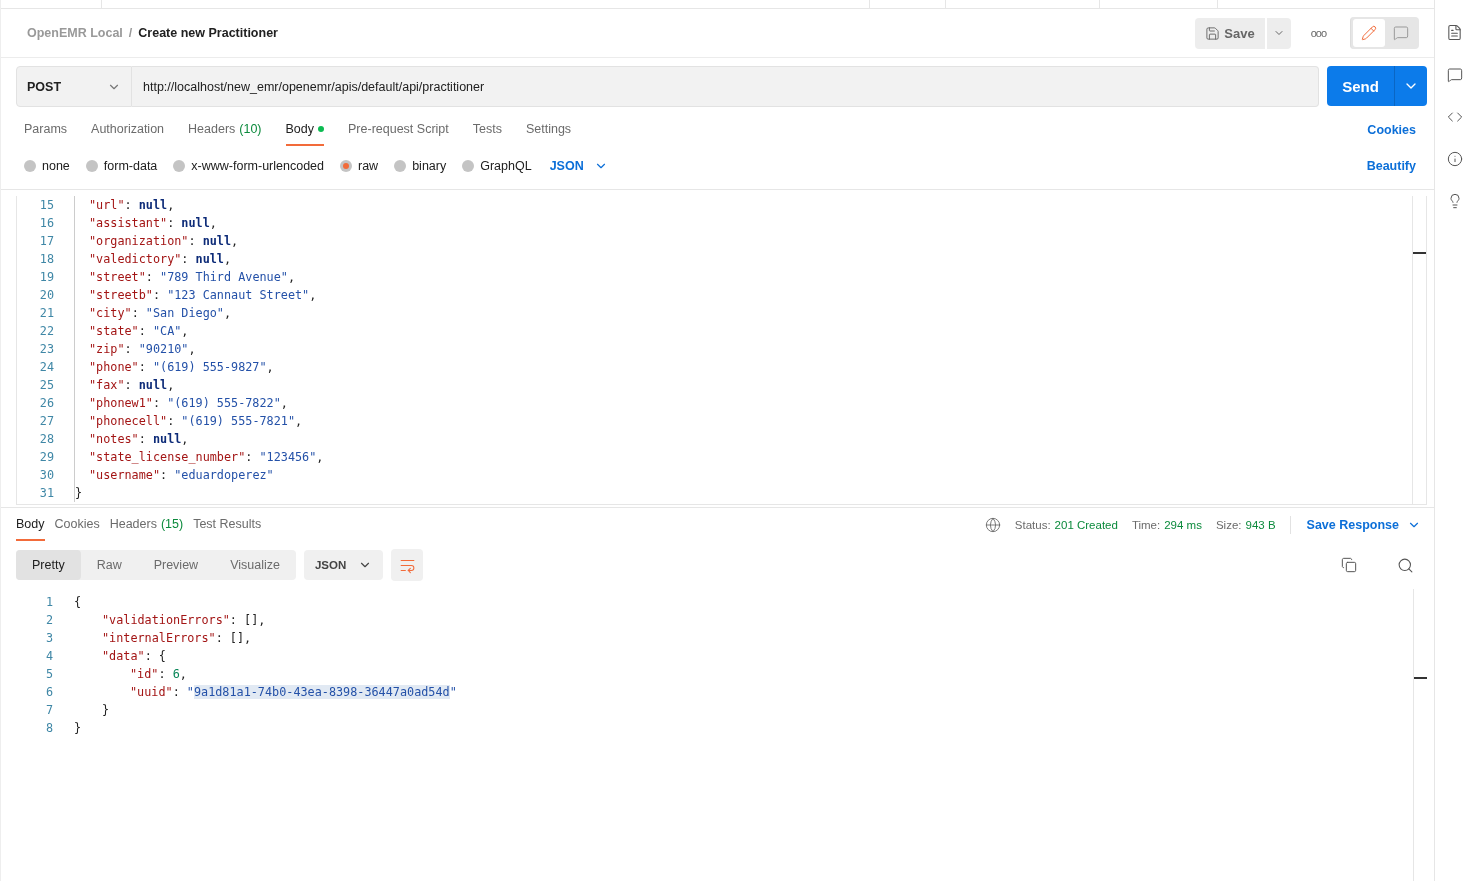 The width and height of the screenshot is (1474, 881). Describe the element at coordinates (75, 33) in the screenshot. I see `collection-name: OpenEMR Local` at that location.